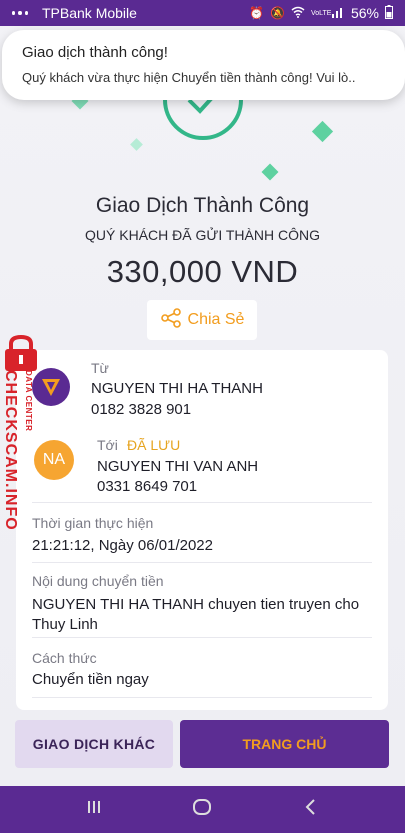  Describe the element at coordinates (10, 450) in the screenshot. I see `watermark-text: CHECKSCAM.INFO` at that location.